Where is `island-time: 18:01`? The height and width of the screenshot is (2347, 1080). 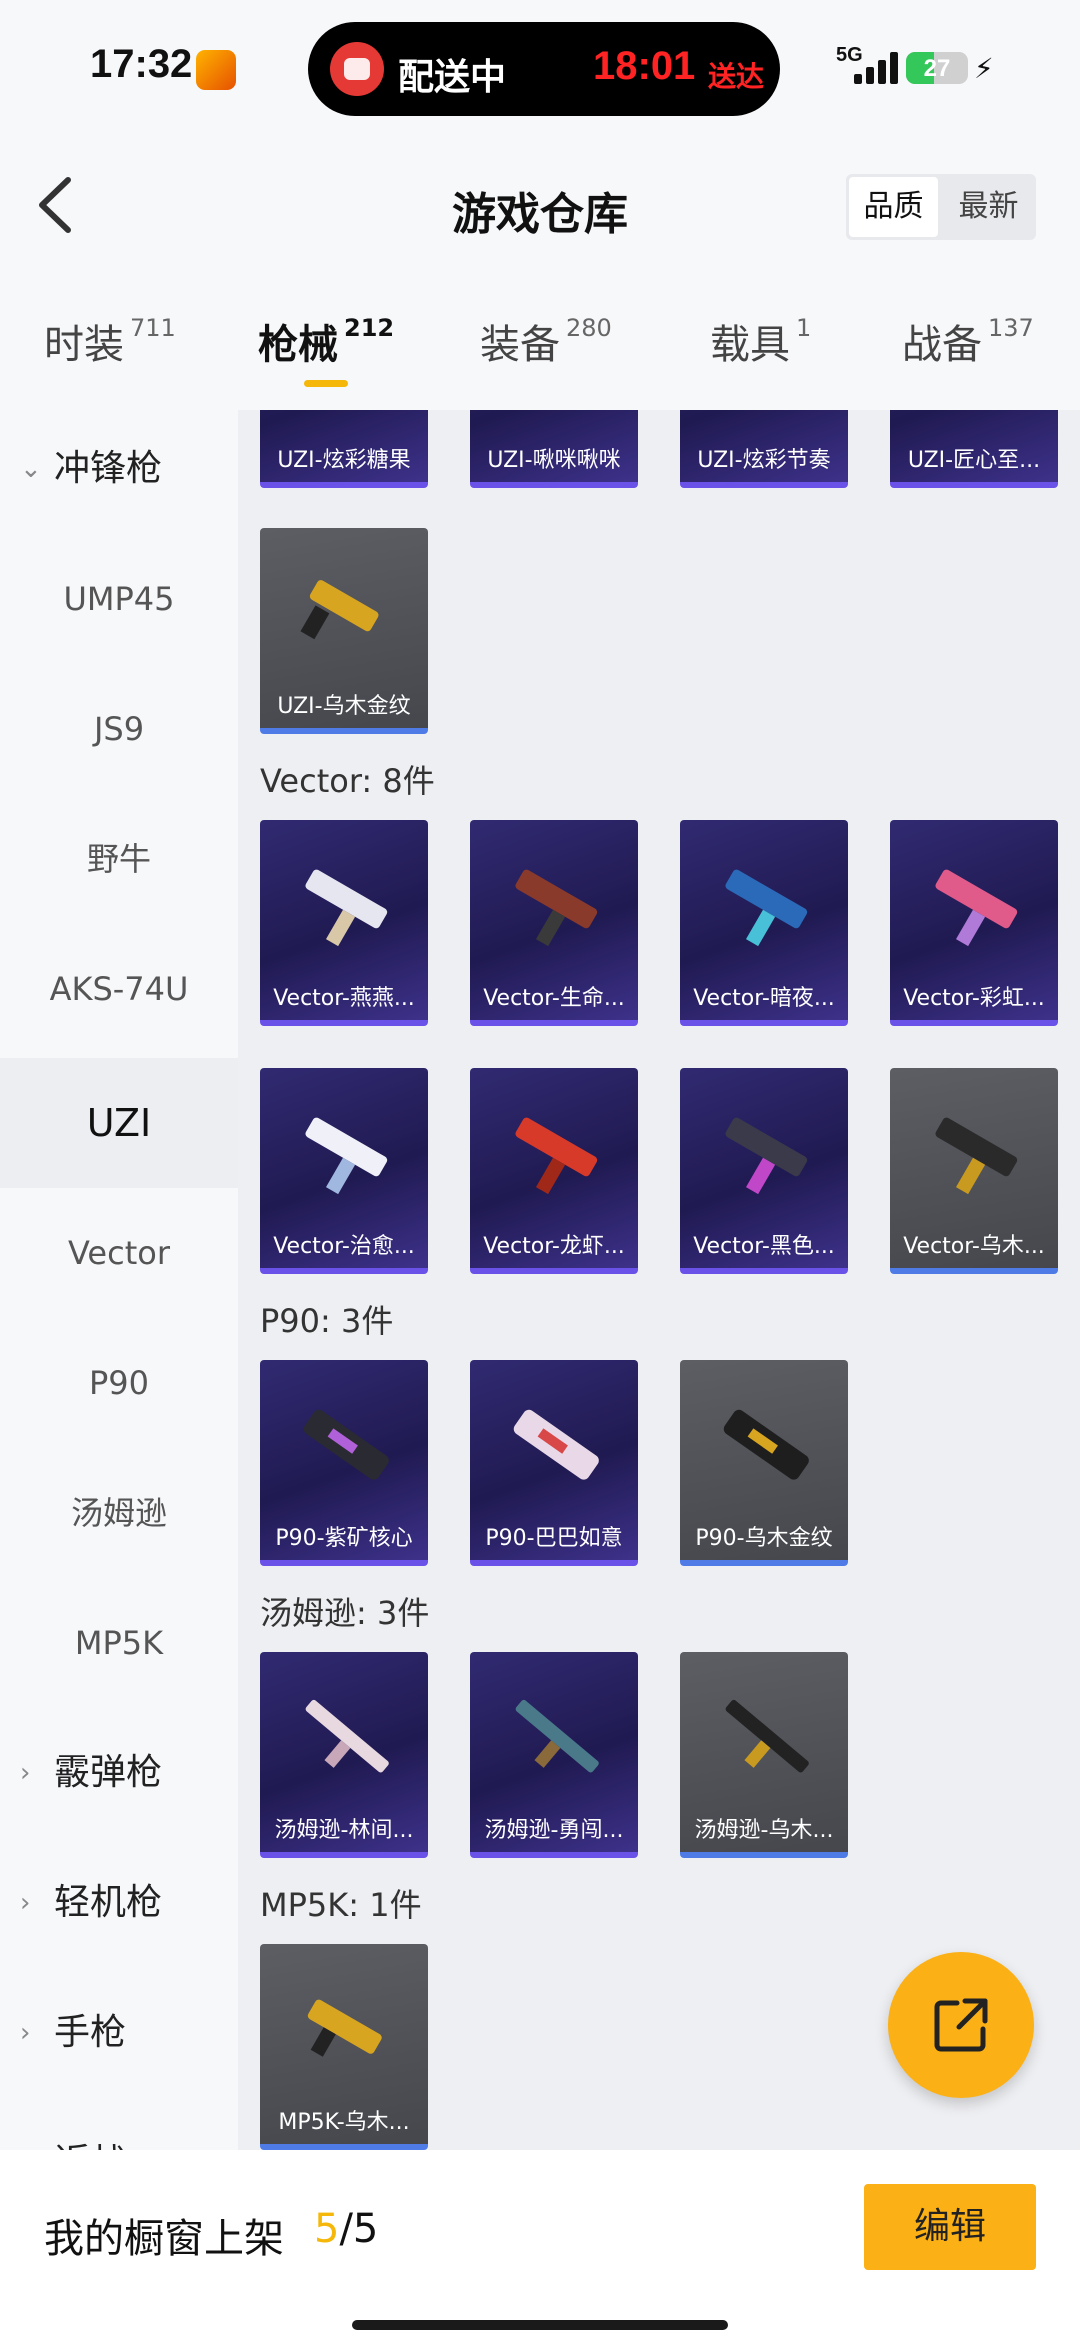
island-time: 18:01 is located at coordinates (644, 66).